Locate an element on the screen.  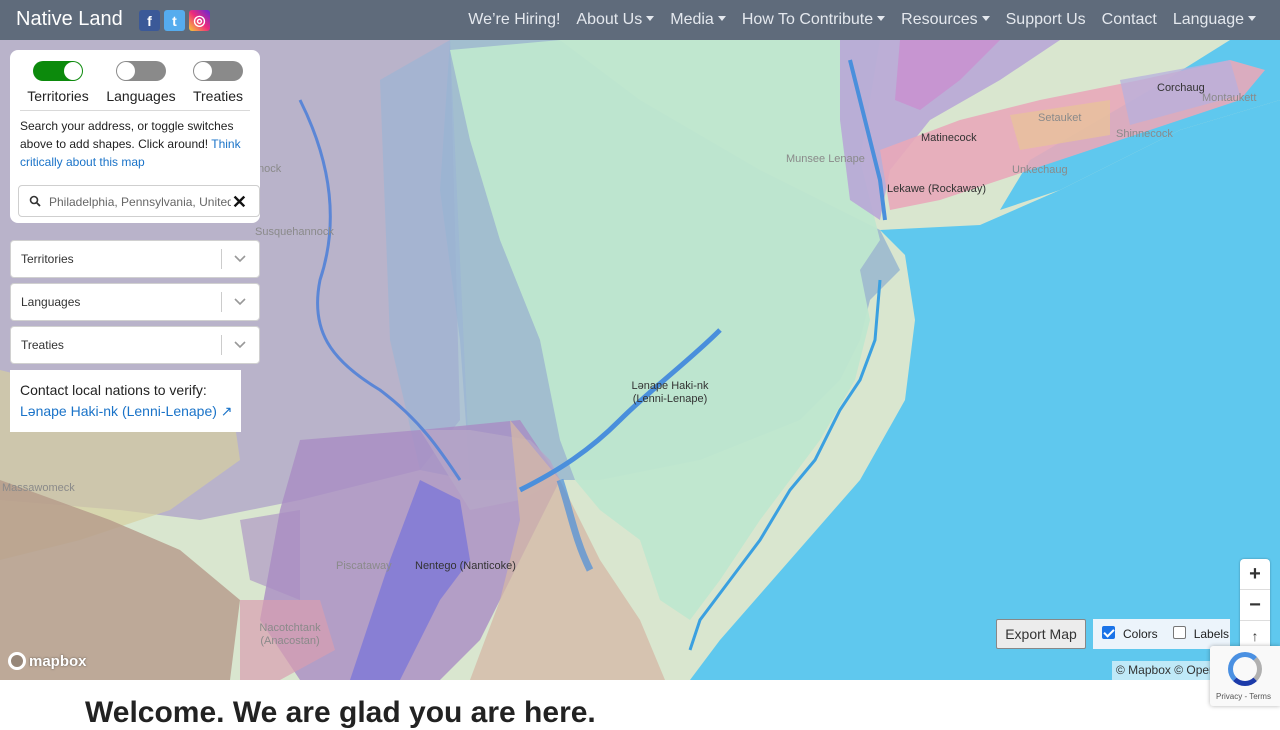
recaptcha-badge: Privacy - Terms is located at coordinates (1245, 676).